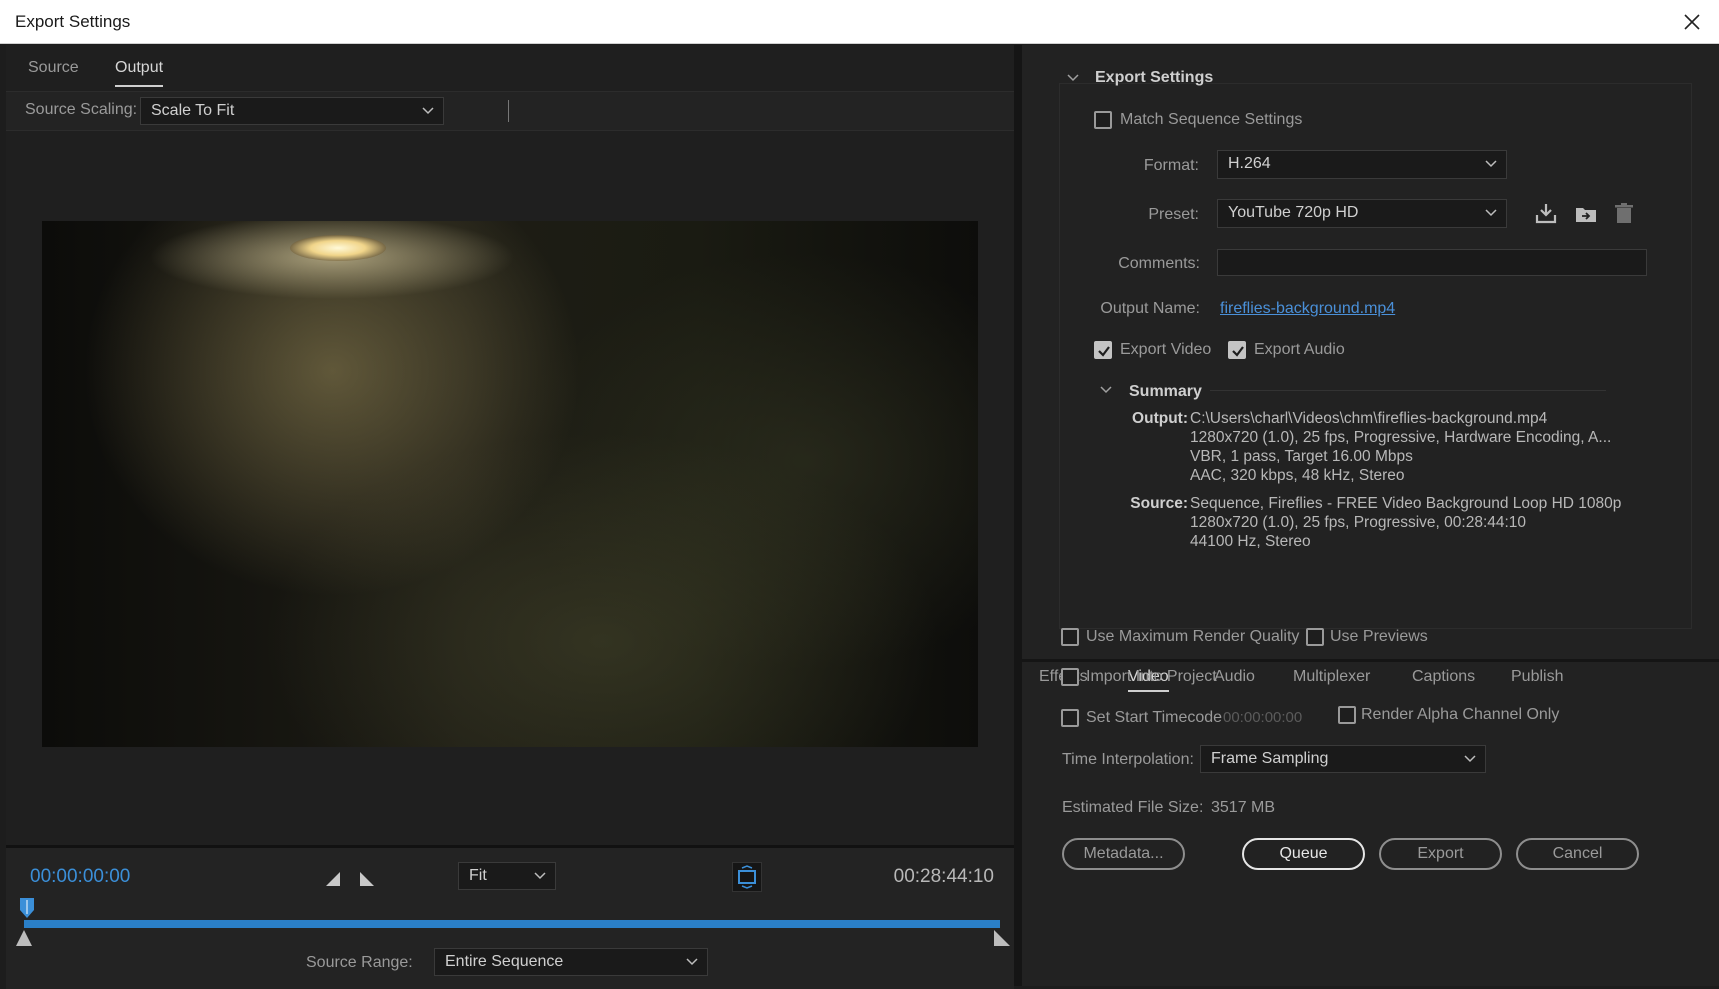 Image resolution: width=1719 pixels, height=989 pixels. What do you see at coordinates (1347, 715) in the screenshot?
I see `render-alpha-checkbox` at bounding box center [1347, 715].